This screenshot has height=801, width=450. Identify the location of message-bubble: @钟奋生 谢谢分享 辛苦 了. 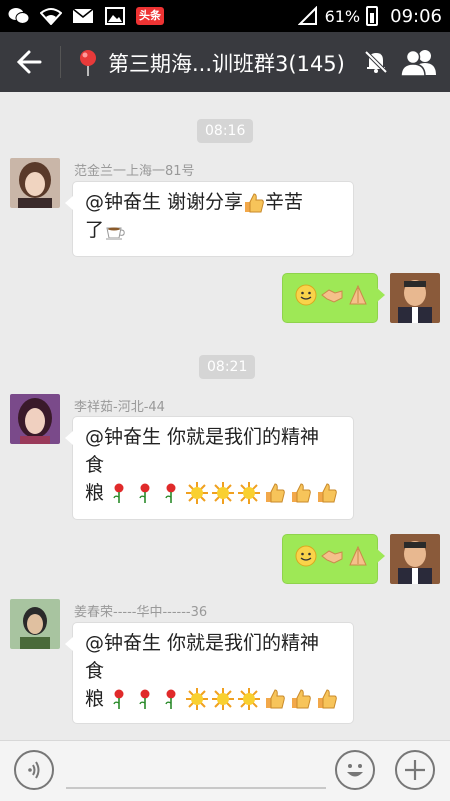
(209, 219).